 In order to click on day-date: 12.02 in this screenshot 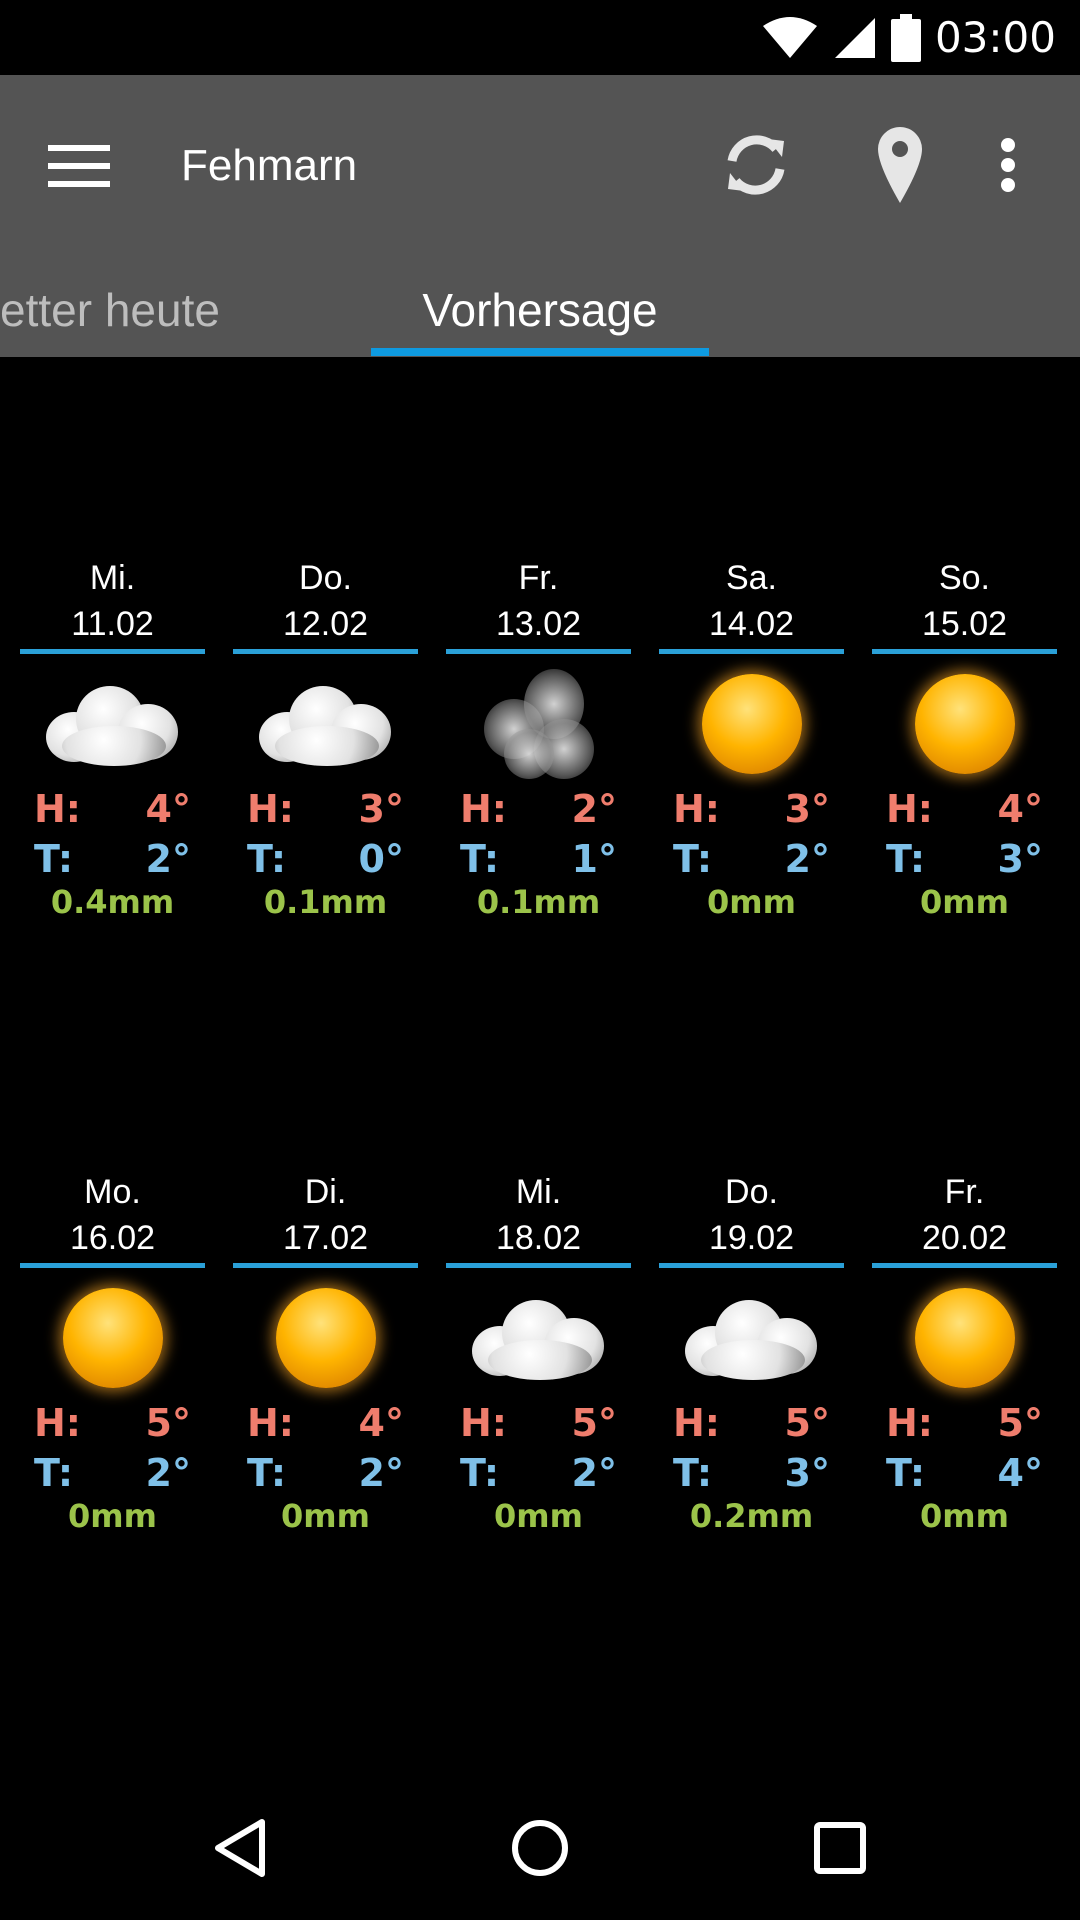, I will do `click(325, 624)`.